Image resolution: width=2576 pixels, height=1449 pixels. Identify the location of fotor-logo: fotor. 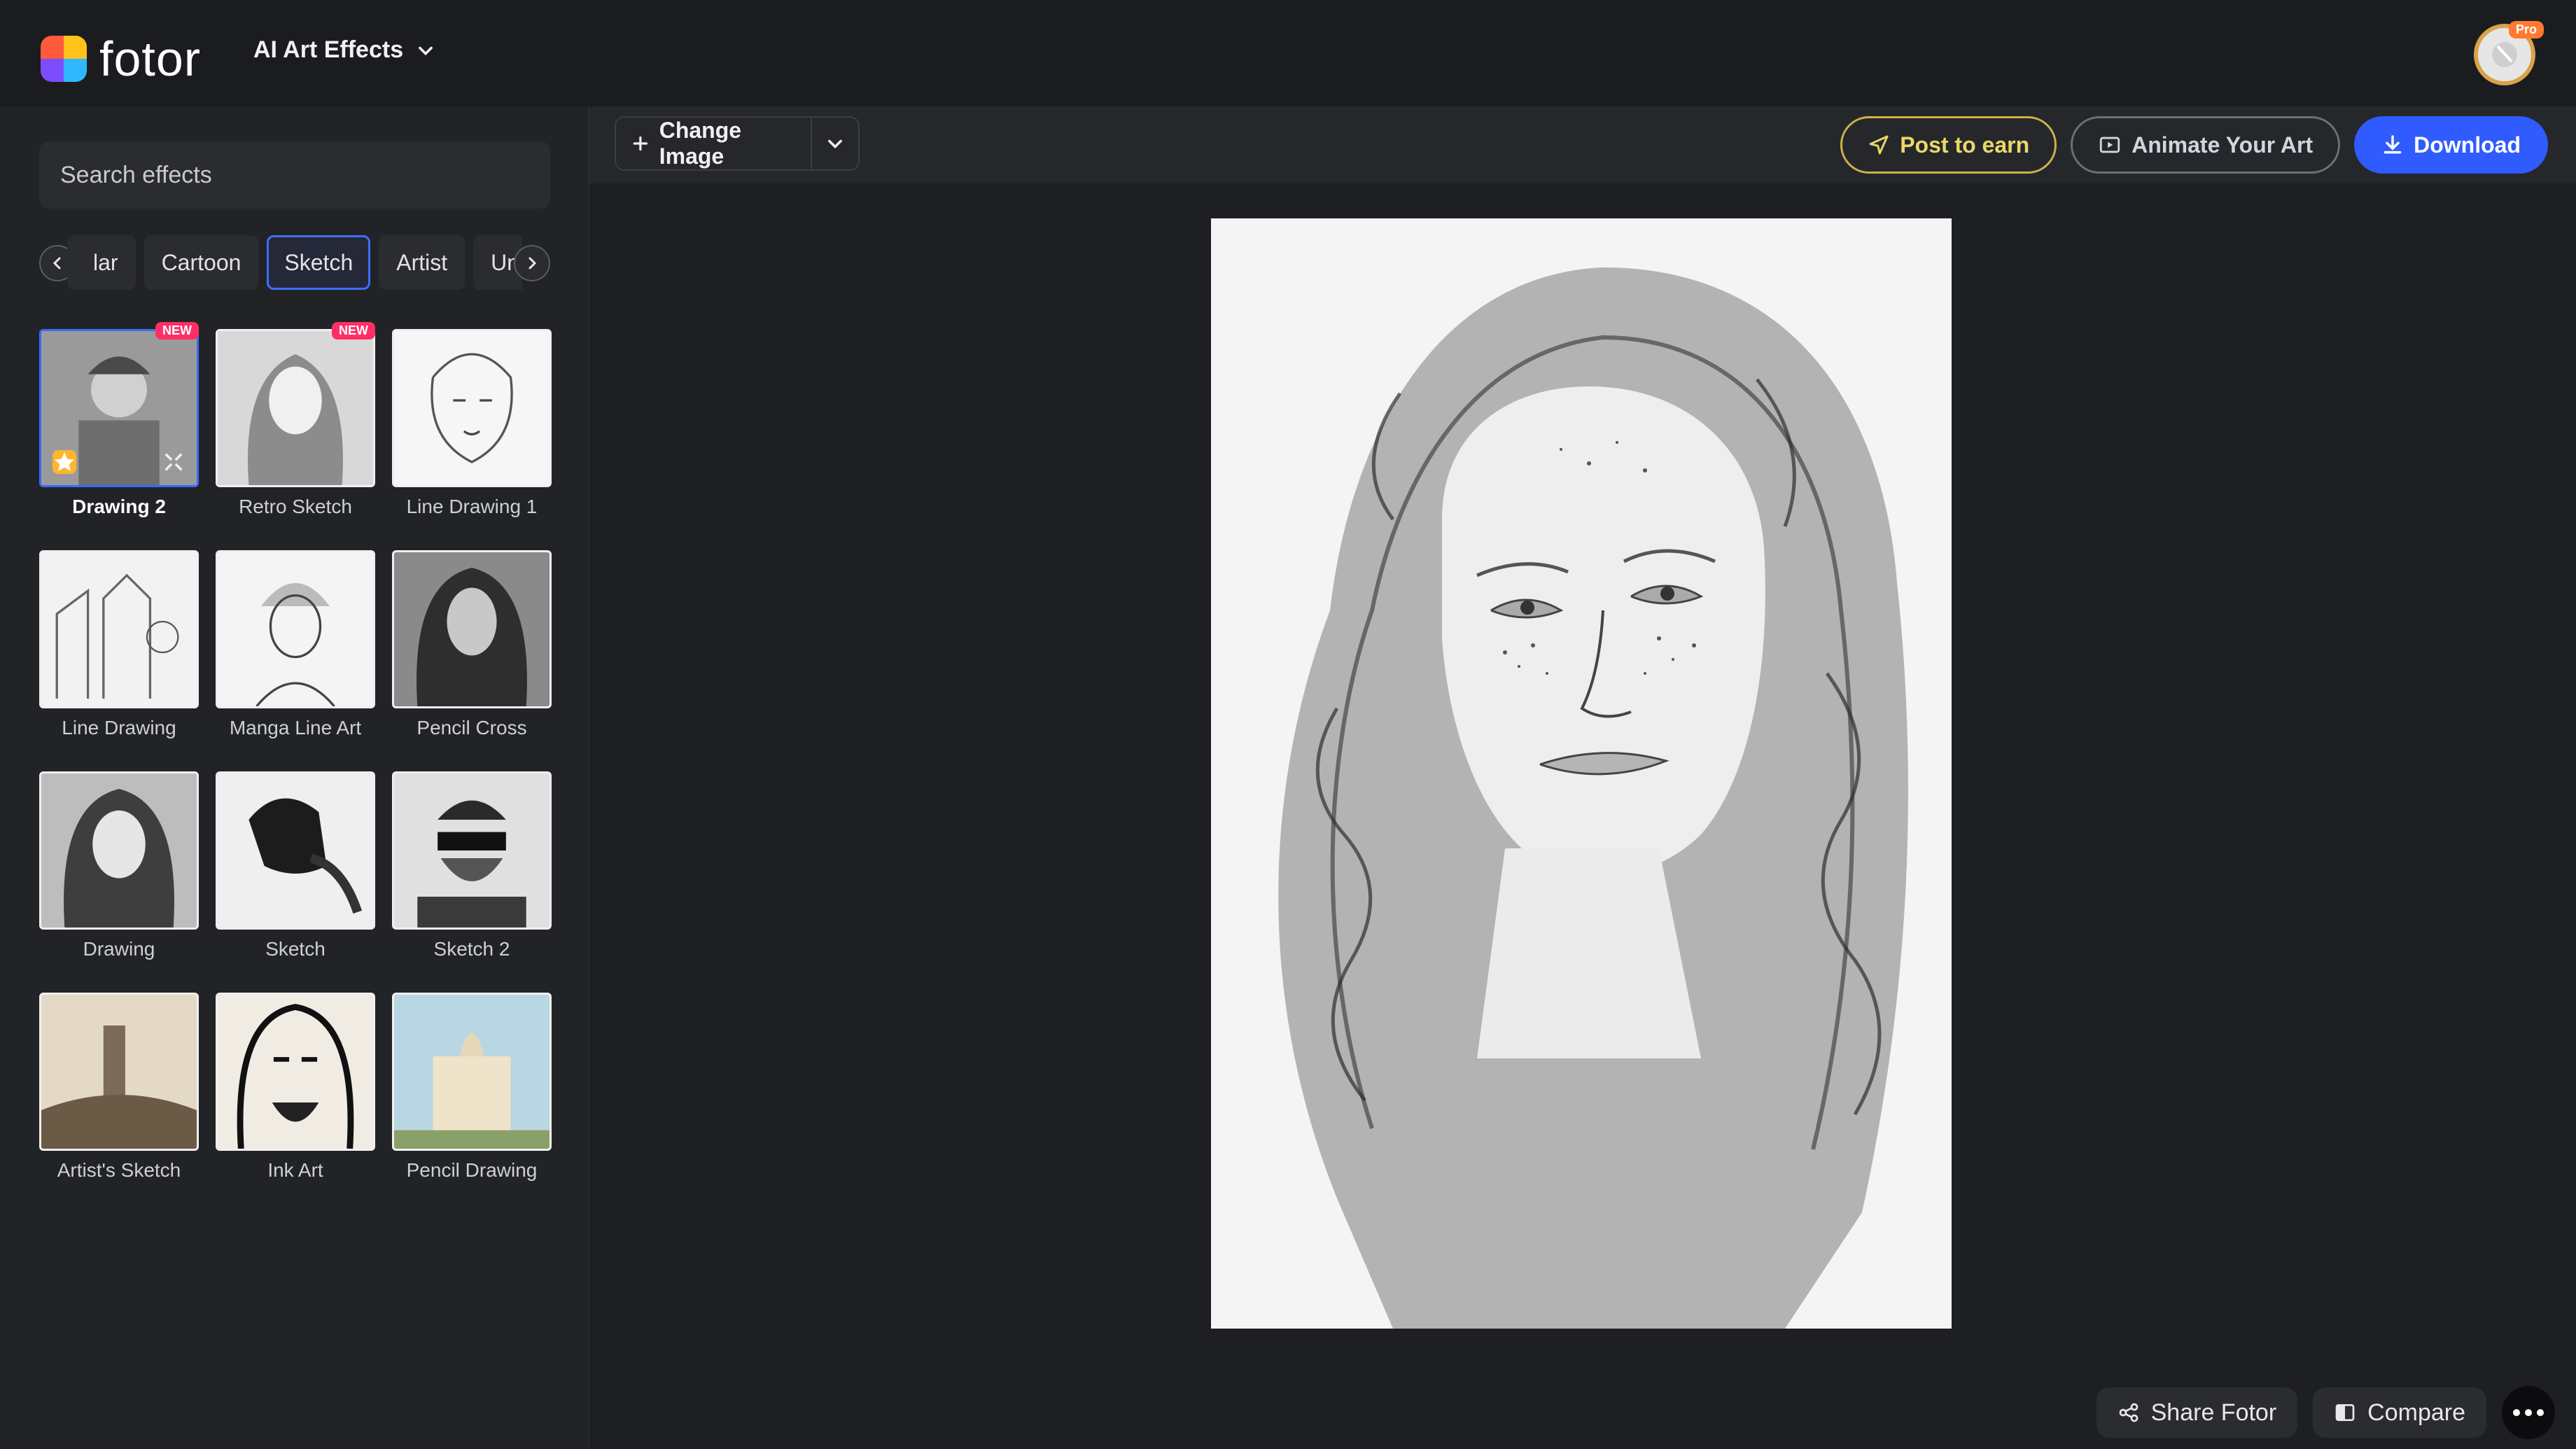
(121, 59).